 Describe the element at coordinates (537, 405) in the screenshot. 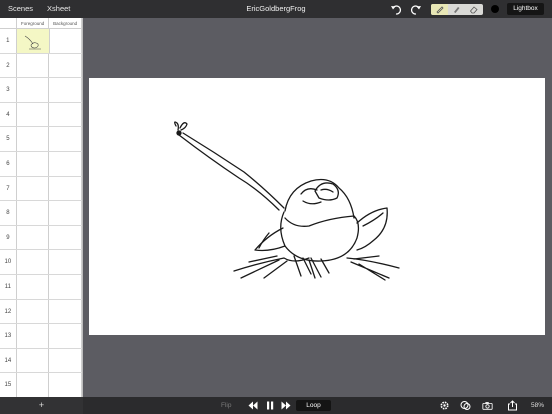

I see `zoom-level: 58%` at that location.